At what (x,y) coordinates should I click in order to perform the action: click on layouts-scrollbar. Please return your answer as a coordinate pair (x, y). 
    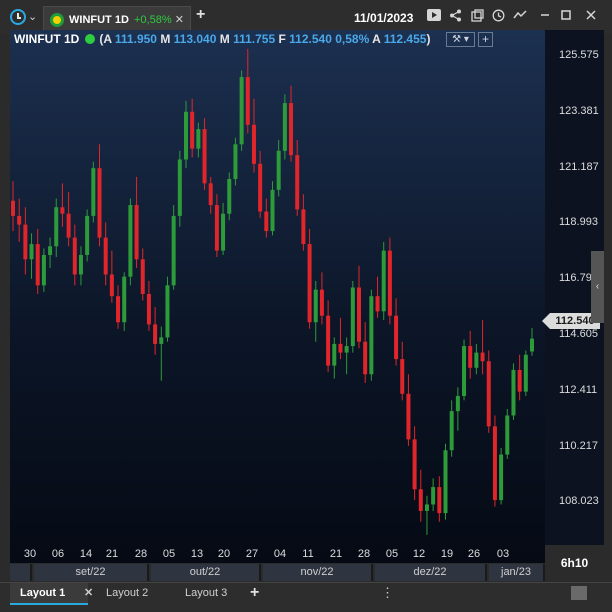
    Looking at the image, I should click on (475, 593).